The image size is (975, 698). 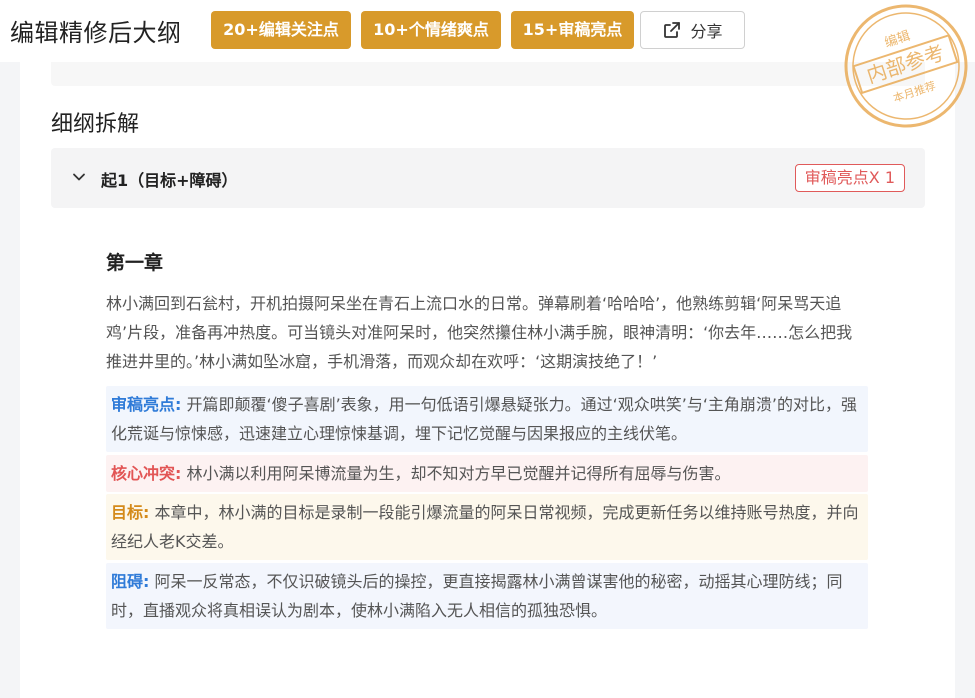 I want to click on stamp-middle-text: 内部参考, so click(x=906, y=64).